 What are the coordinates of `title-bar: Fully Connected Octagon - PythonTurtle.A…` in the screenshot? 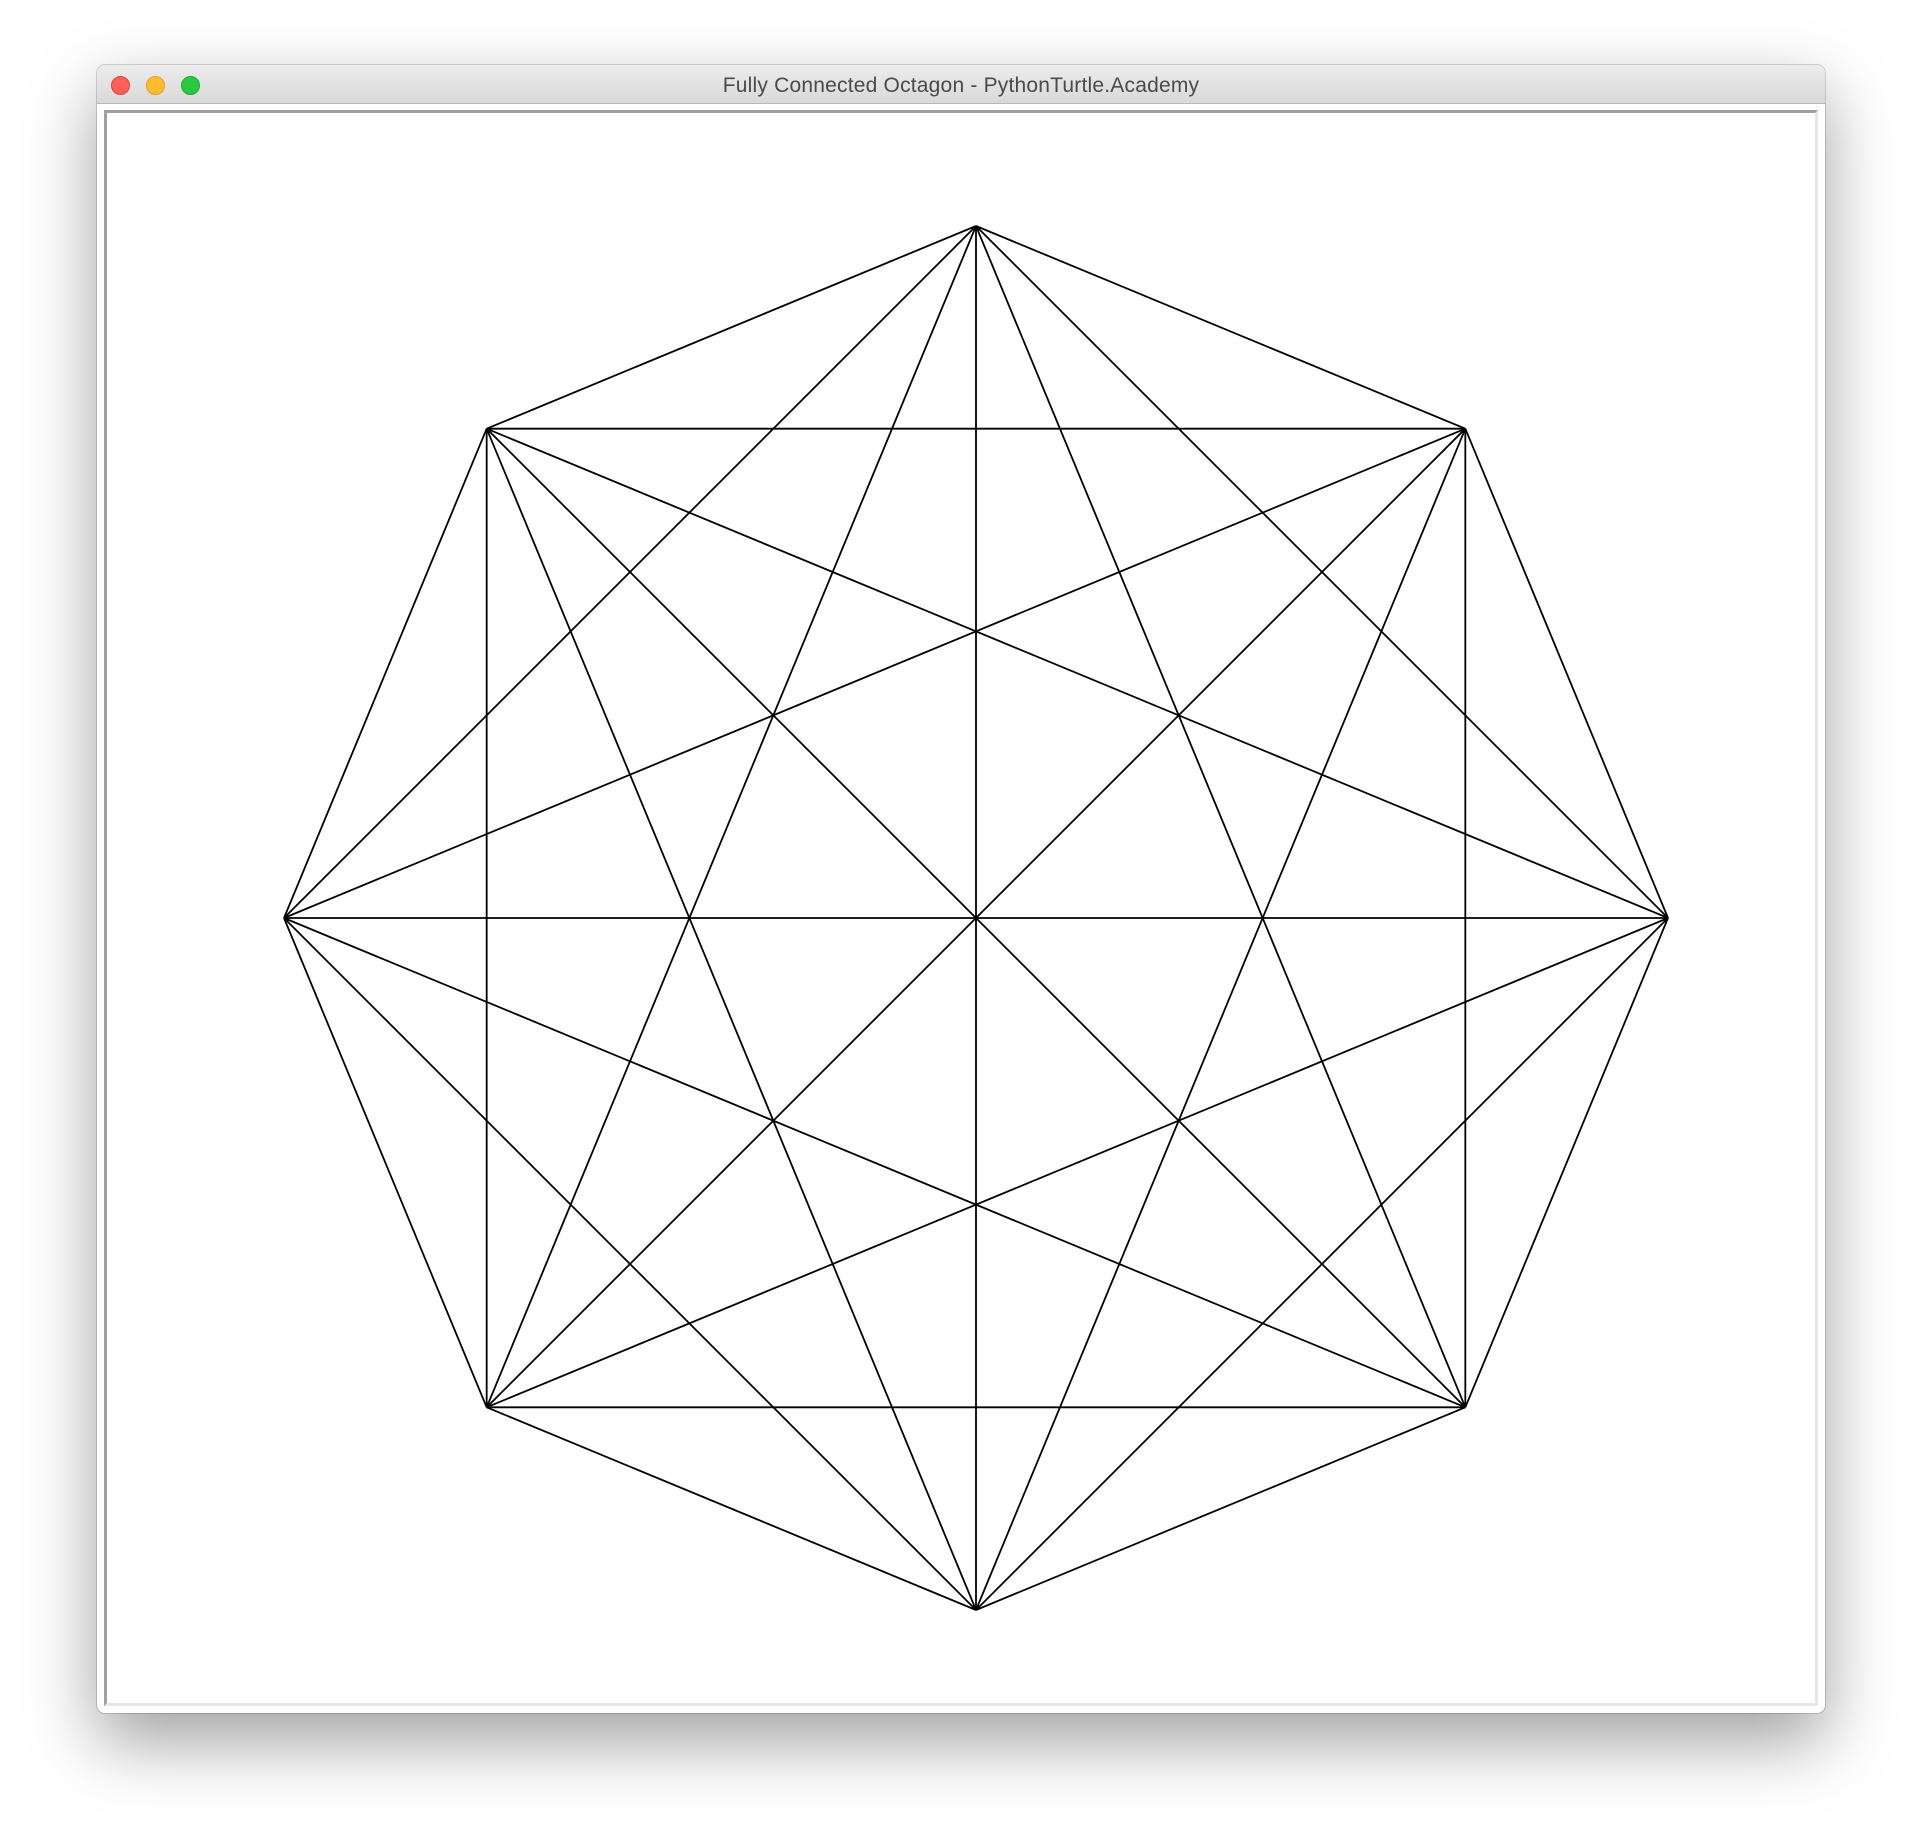 It's located at (961, 84).